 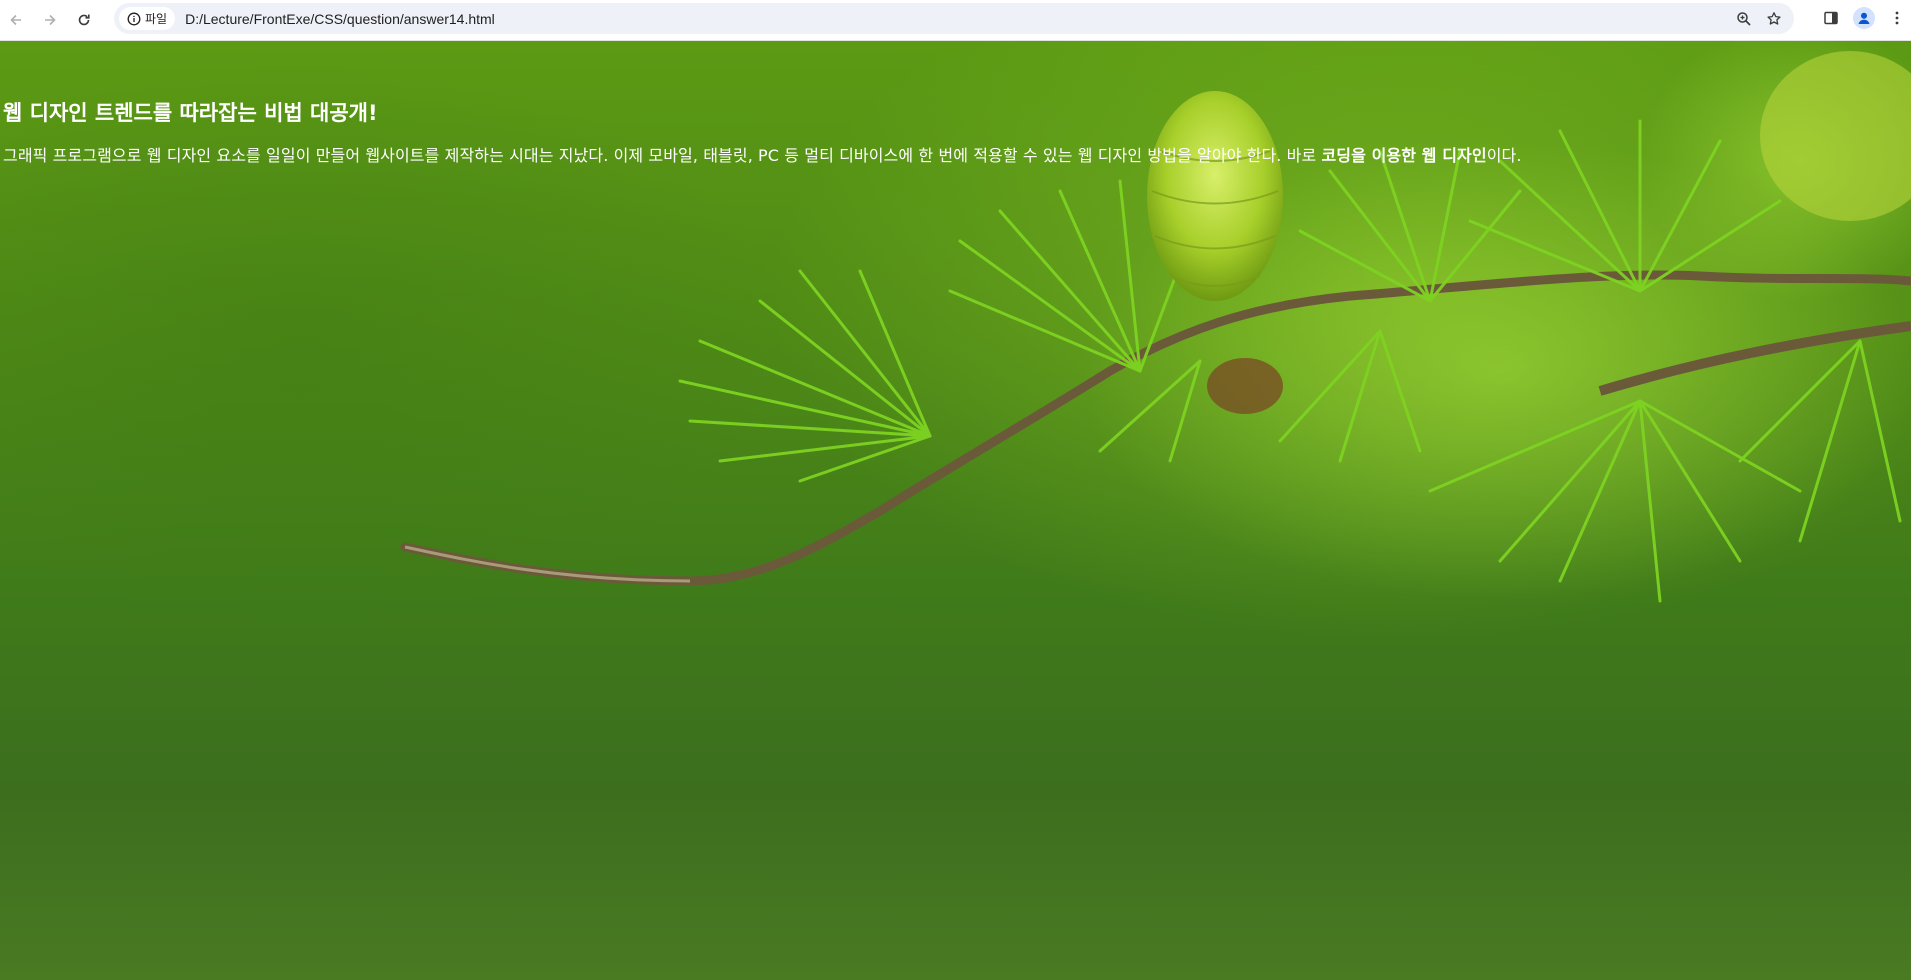 I want to click on kebab-menu-icon, so click(x=1897, y=18).